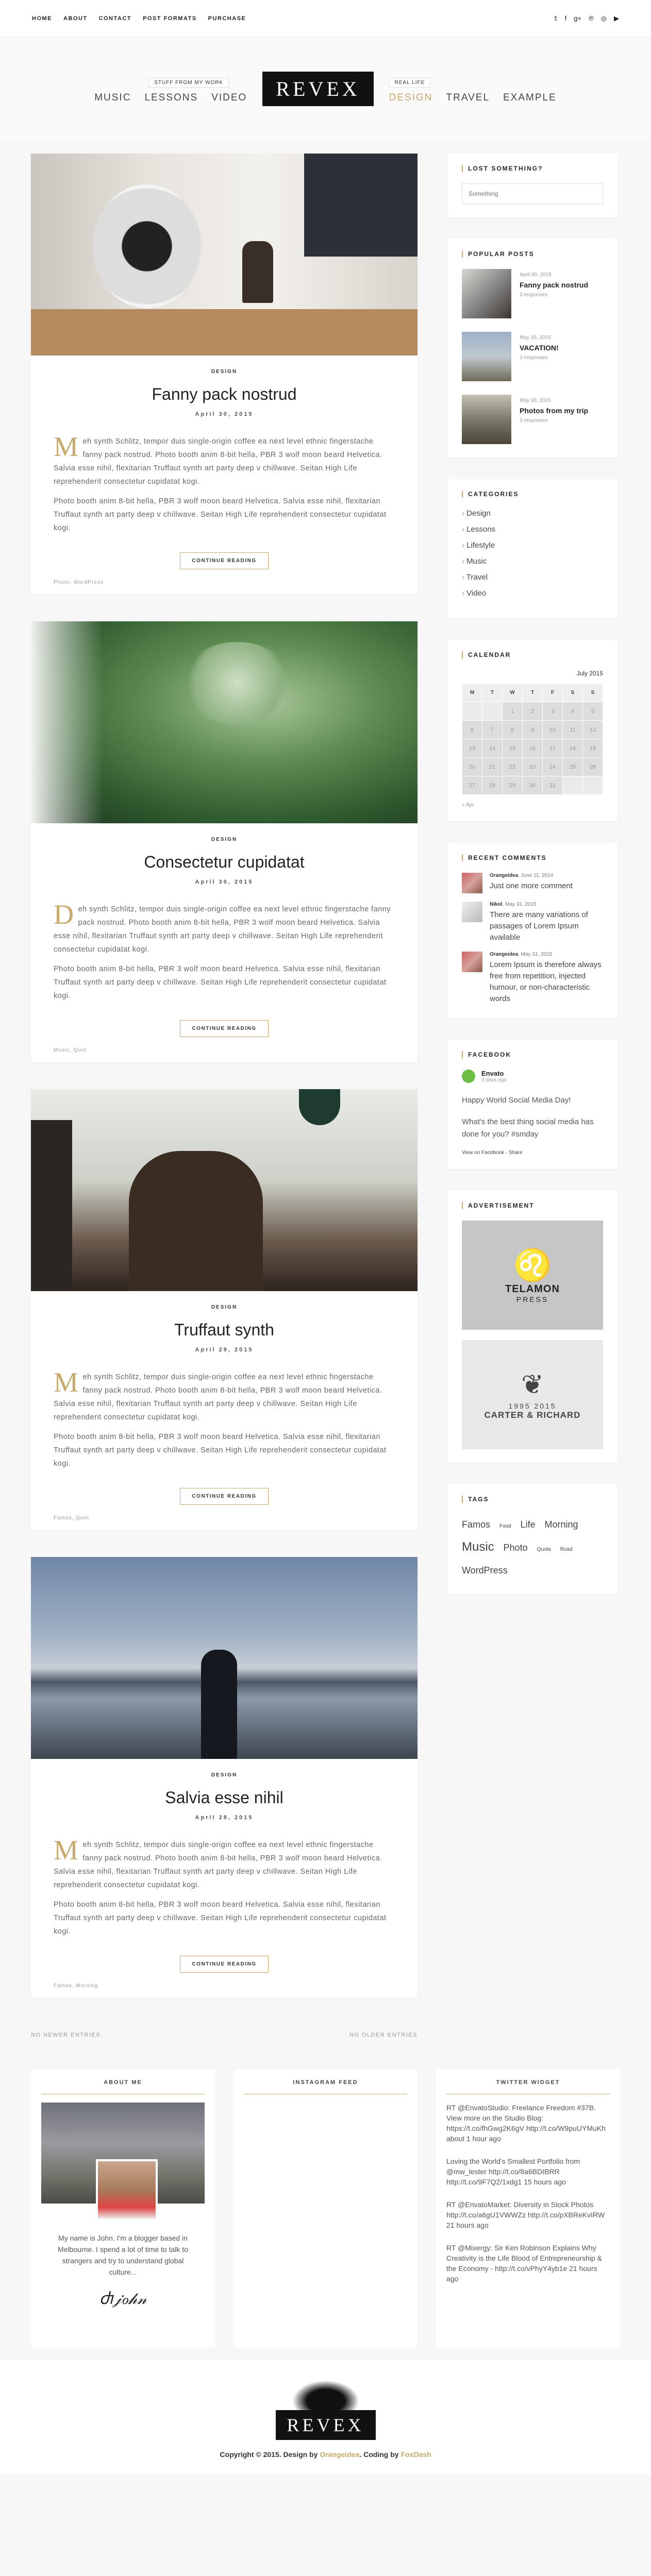  What do you see at coordinates (76, 18) in the screenshot?
I see `topnav-about: About` at bounding box center [76, 18].